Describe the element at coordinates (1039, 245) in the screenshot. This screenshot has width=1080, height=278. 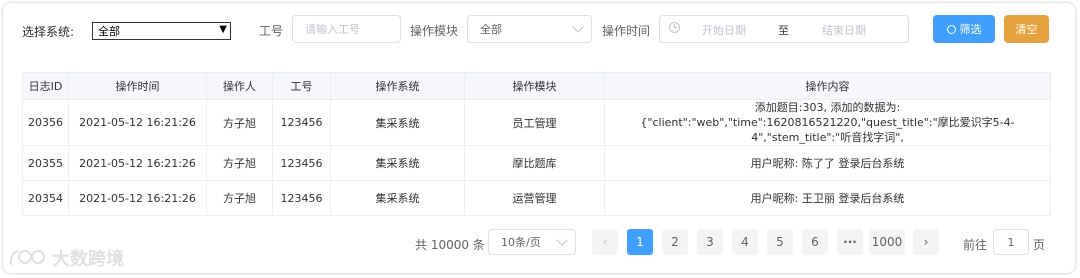
I see `goto-suffix: 页` at that location.